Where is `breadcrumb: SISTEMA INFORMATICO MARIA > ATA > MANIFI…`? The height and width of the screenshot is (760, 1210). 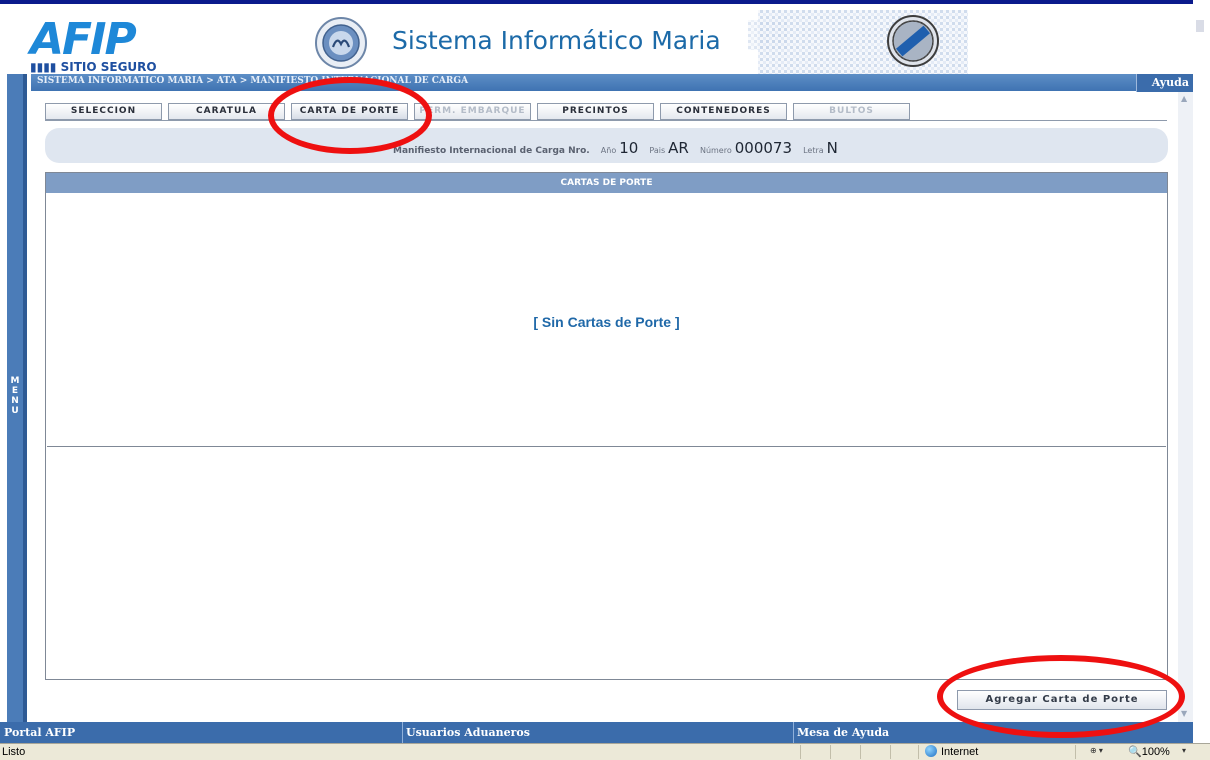 breadcrumb: SISTEMA INFORMATICO MARIA > ATA > MANIFI… is located at coordinates (253, 81).